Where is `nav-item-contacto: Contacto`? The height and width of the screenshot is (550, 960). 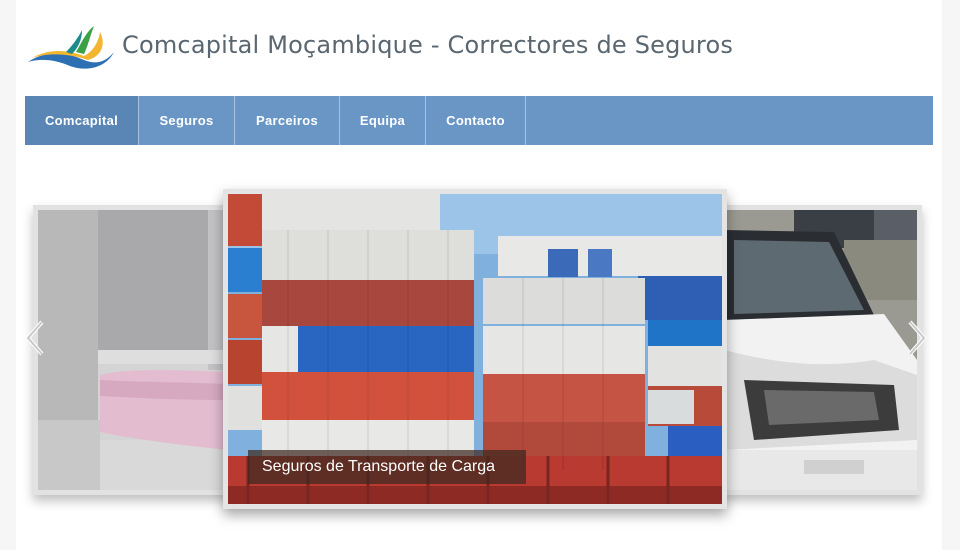 nav-item-contacto: Contacto is located at coordinates (476, 120).